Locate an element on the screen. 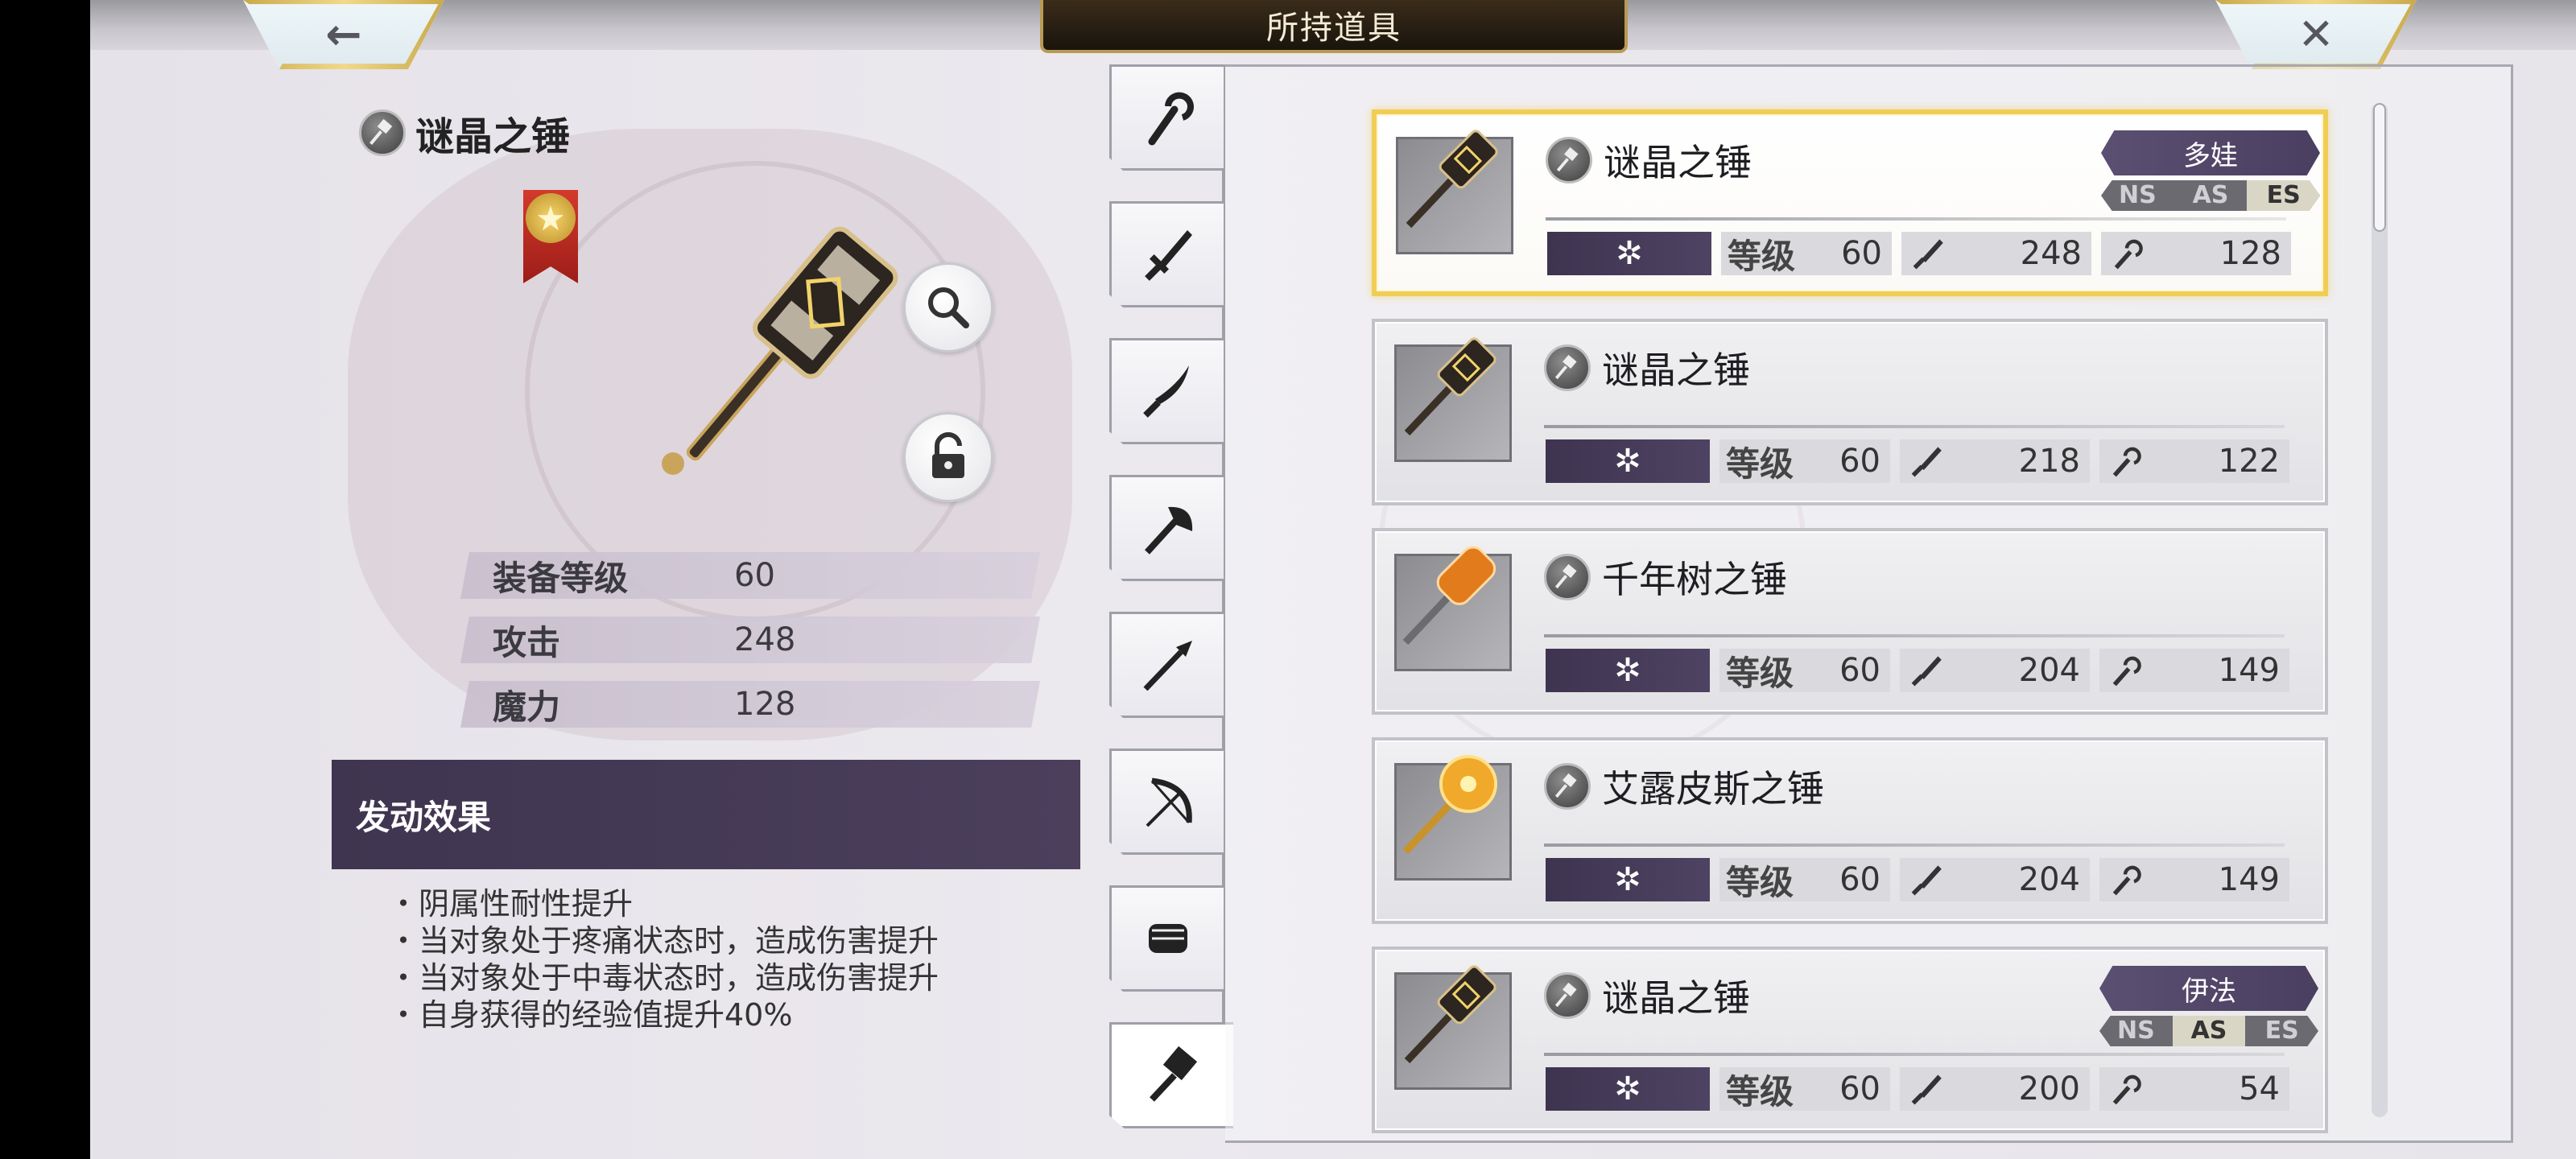 This screenshot has height=1159, width=2576. sword-icon is located at coordinates (1168, 255).